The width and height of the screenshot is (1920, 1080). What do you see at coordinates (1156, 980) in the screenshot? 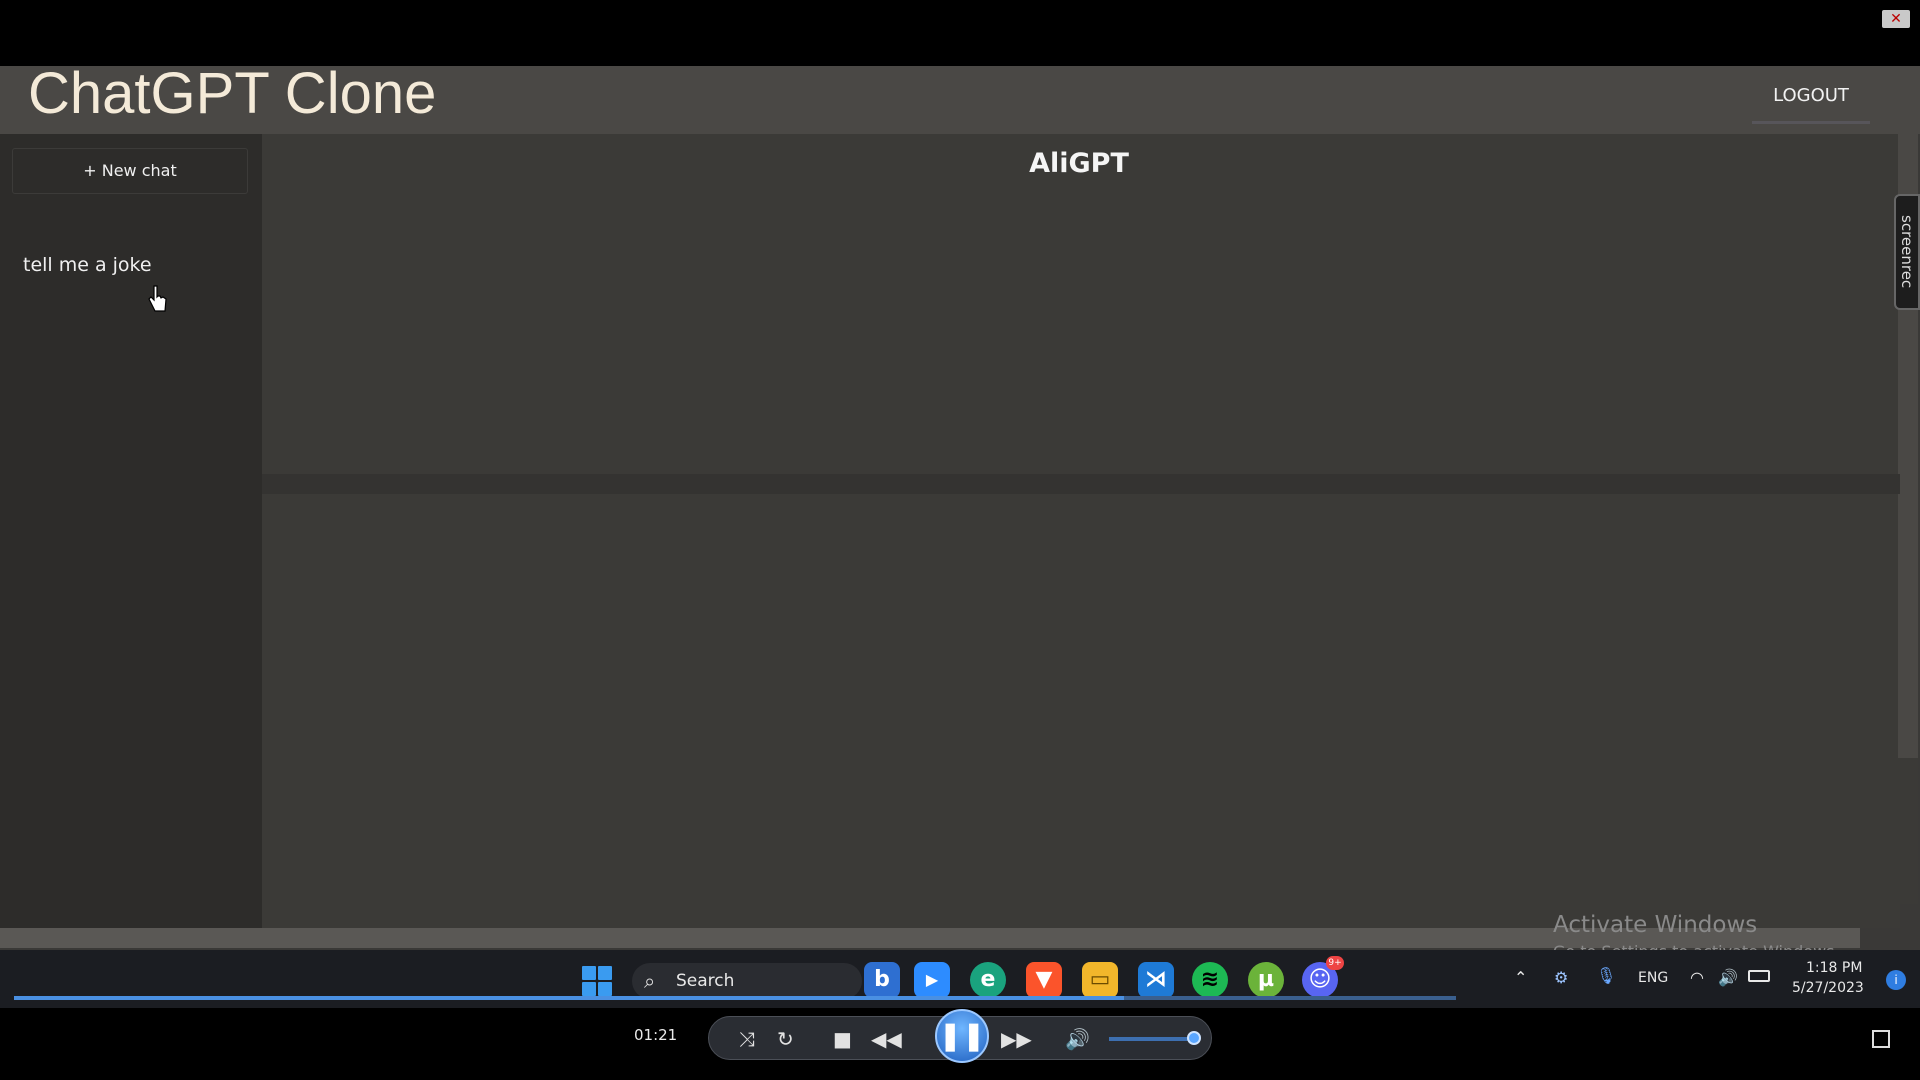
I see `vscode-icon: ⋊` at bounding box center [1156, 980].